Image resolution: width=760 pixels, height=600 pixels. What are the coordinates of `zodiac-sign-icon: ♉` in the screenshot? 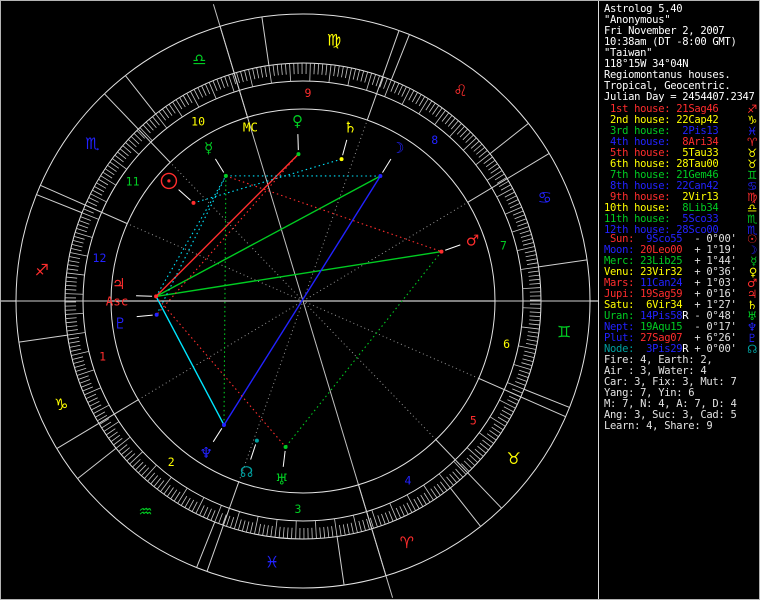 It's located at (514, 458).